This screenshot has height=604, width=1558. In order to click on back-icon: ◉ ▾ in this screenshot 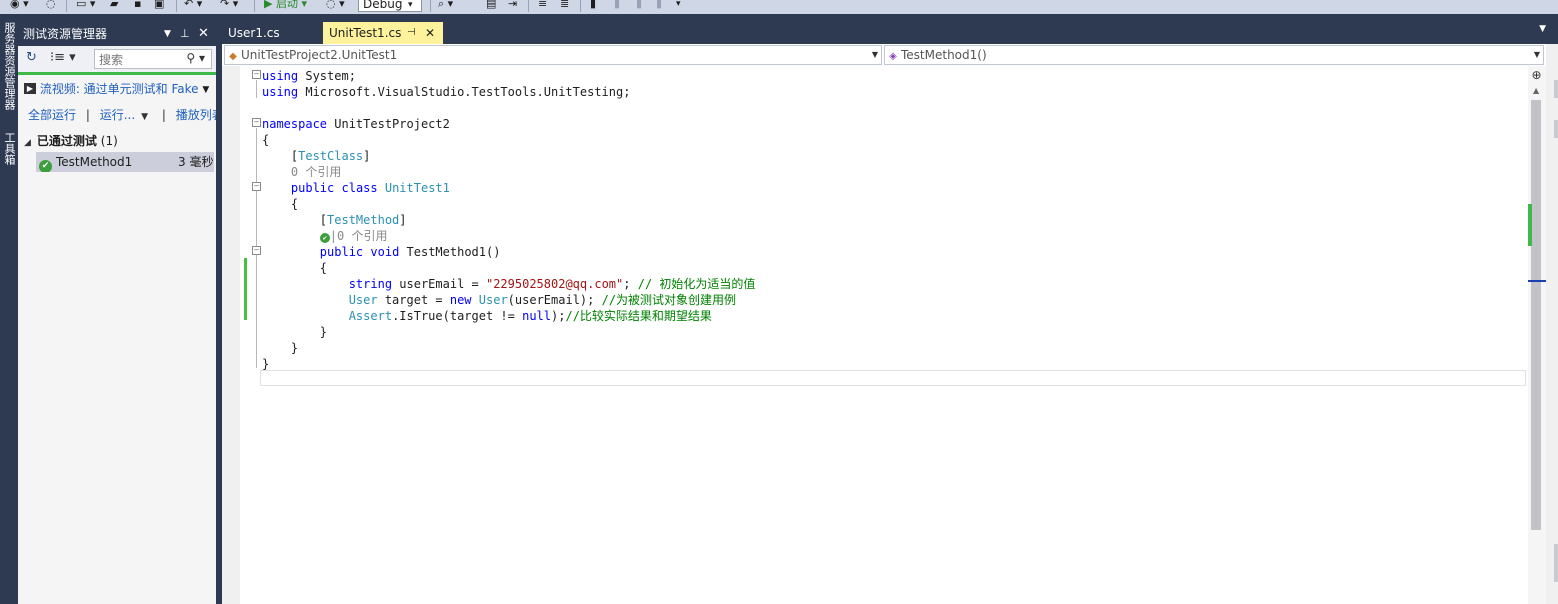, I will do `click(19, 6)`.